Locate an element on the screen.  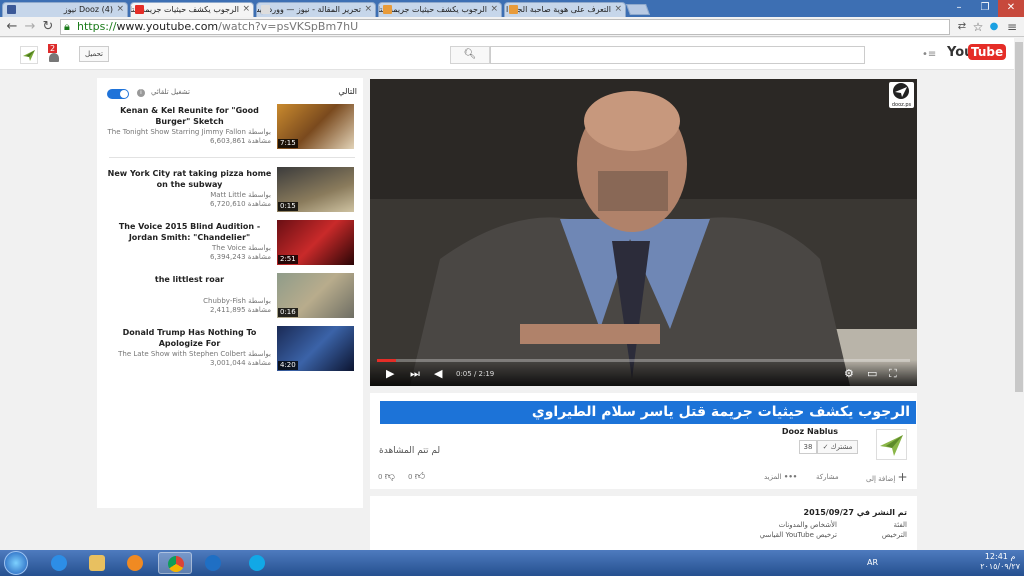
channel-name: Chubby-Fish بواسطة is located at coordinates (237, 301).